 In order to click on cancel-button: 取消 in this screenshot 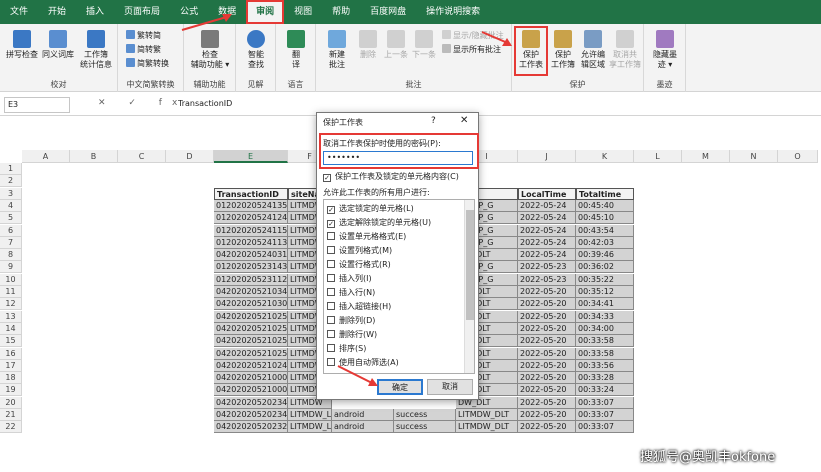, I will do `click(450, 387)`.